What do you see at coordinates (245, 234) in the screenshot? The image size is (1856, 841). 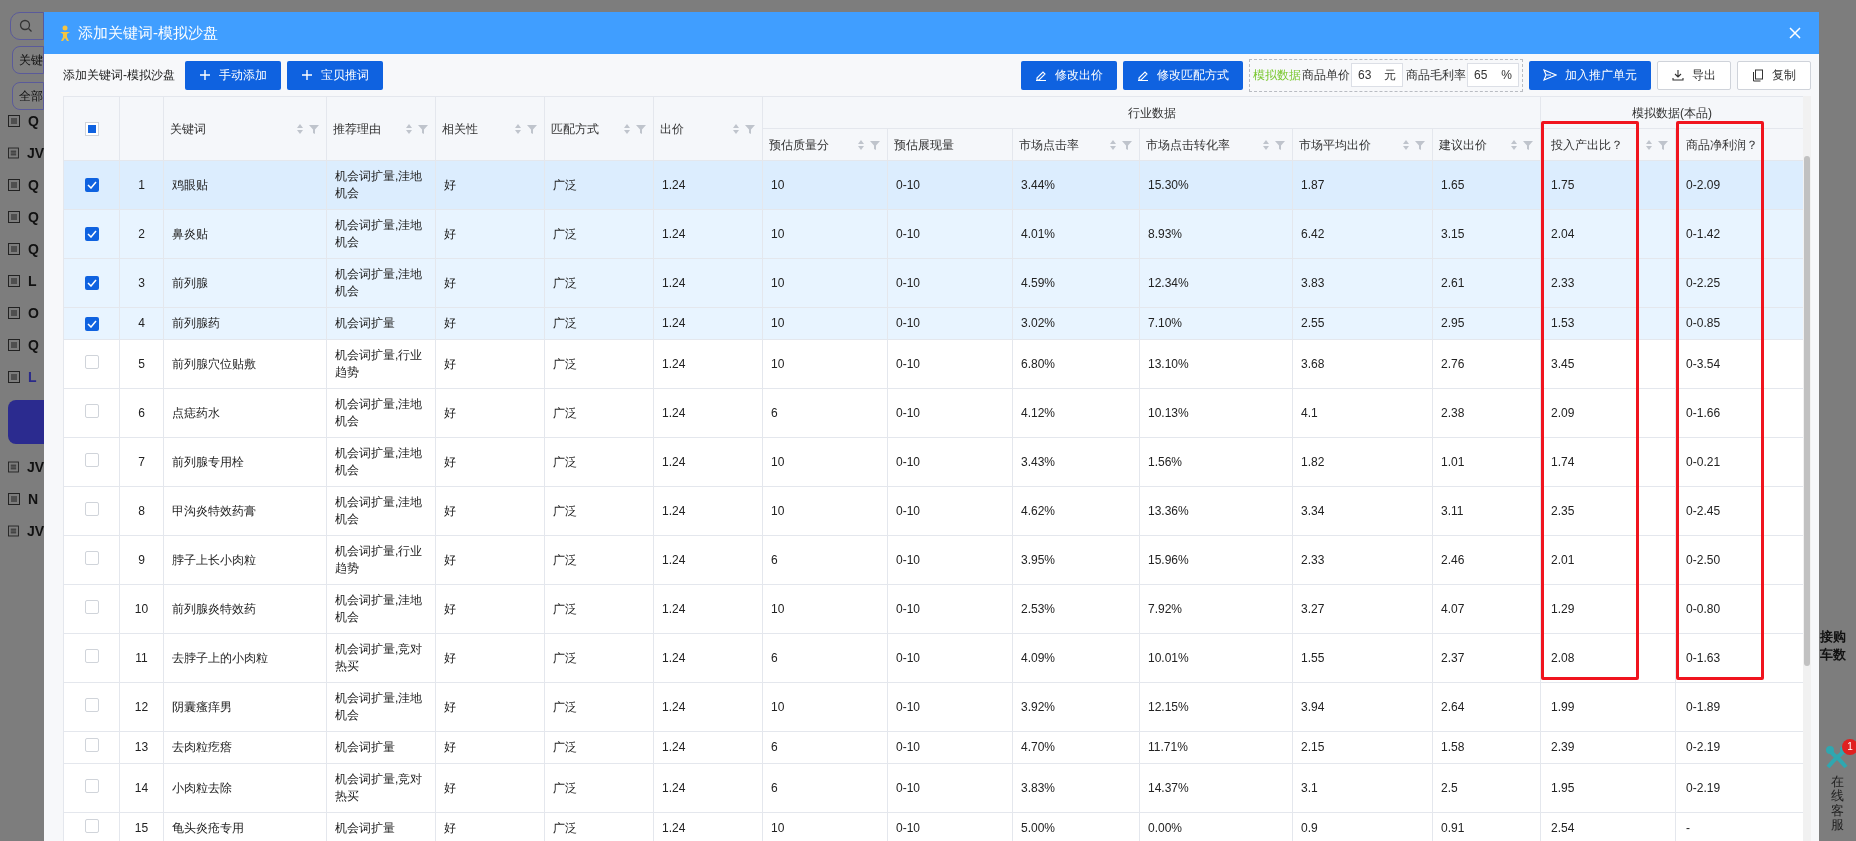 I see `table-cell: 鼻炎贴` at bounding box center [245, 234].